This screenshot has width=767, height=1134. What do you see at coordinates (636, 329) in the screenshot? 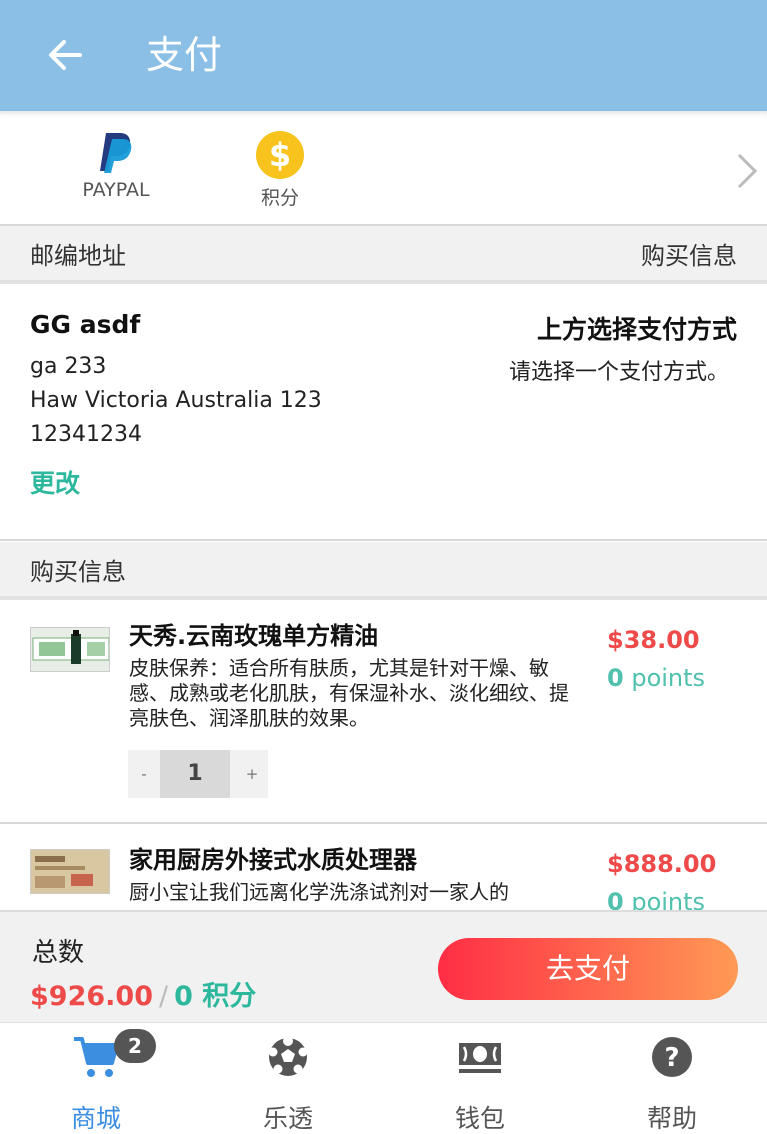
I see `payment-hint-title: 上方选择支付方式` at bounding box center [636, 329].